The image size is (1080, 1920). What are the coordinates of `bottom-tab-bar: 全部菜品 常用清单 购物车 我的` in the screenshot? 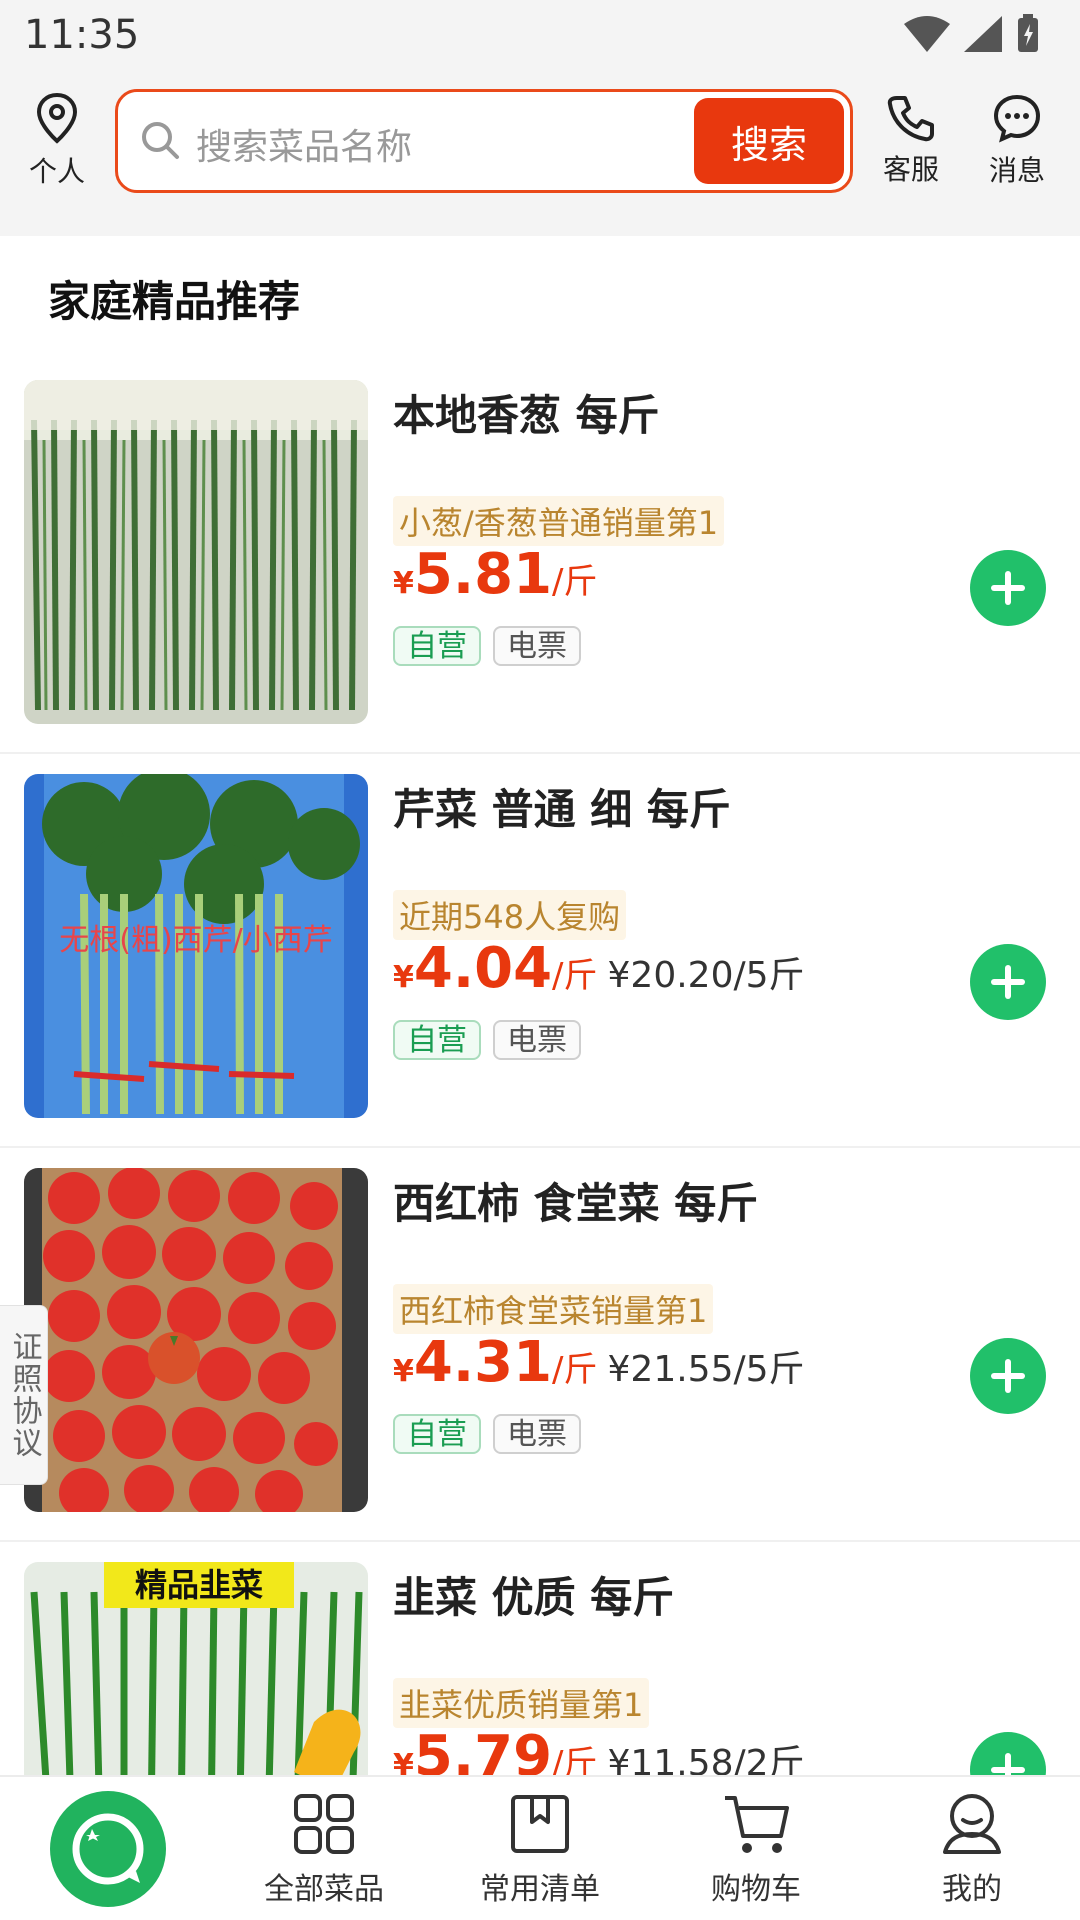 It's located at (540, 1847).